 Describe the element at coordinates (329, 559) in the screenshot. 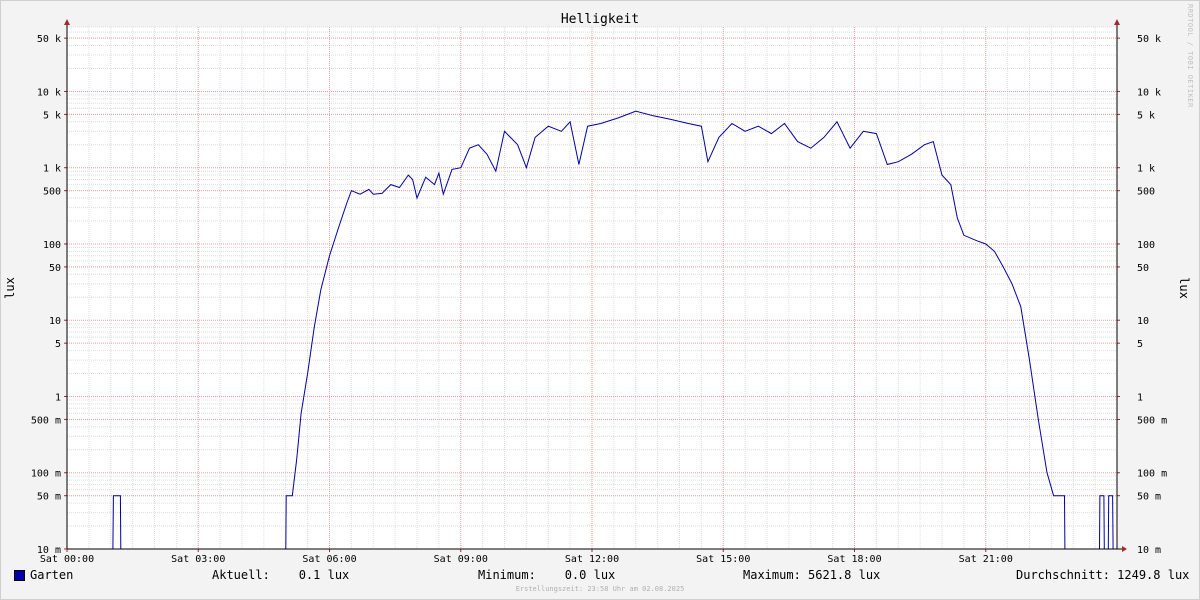

I see `x-tick-label: Sat 06:00` at that location.